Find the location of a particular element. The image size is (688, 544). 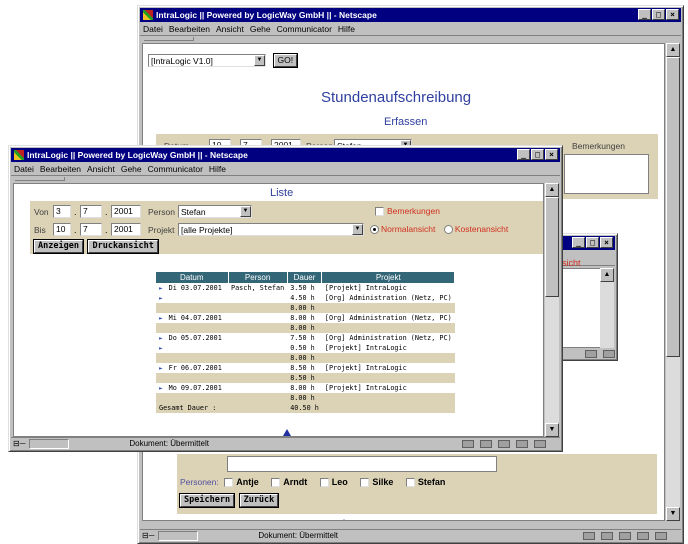

col-person: Person is located at coordinates (258, 277).